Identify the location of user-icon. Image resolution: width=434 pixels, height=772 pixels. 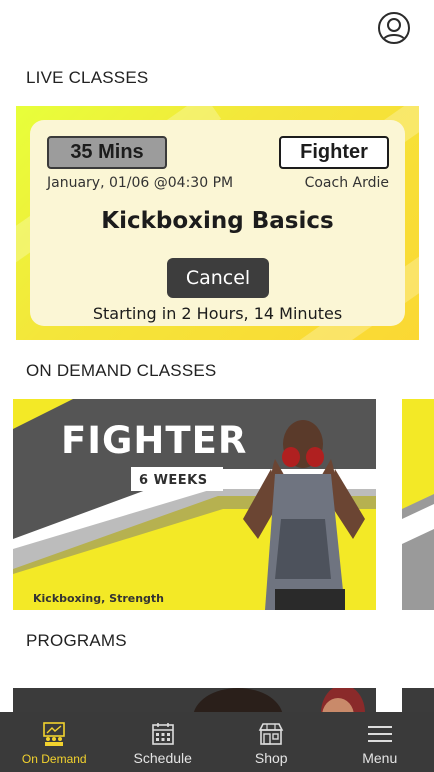
(394, 30).